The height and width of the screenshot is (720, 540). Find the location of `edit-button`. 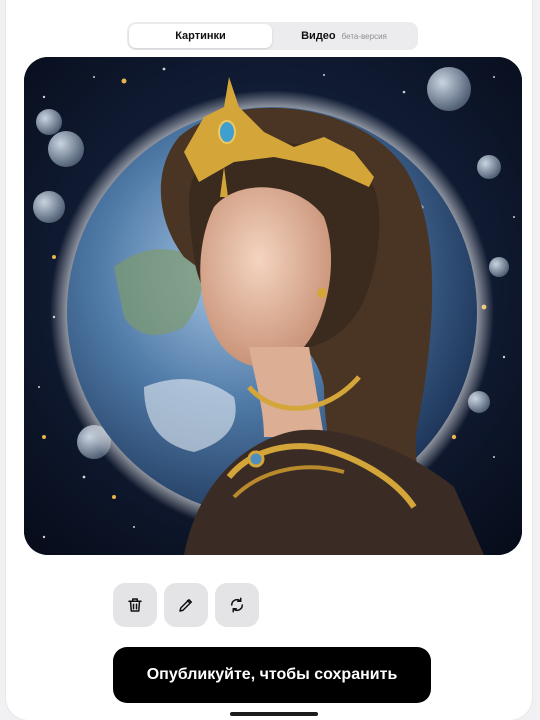

edit-button is located at coordinates (186, 605).